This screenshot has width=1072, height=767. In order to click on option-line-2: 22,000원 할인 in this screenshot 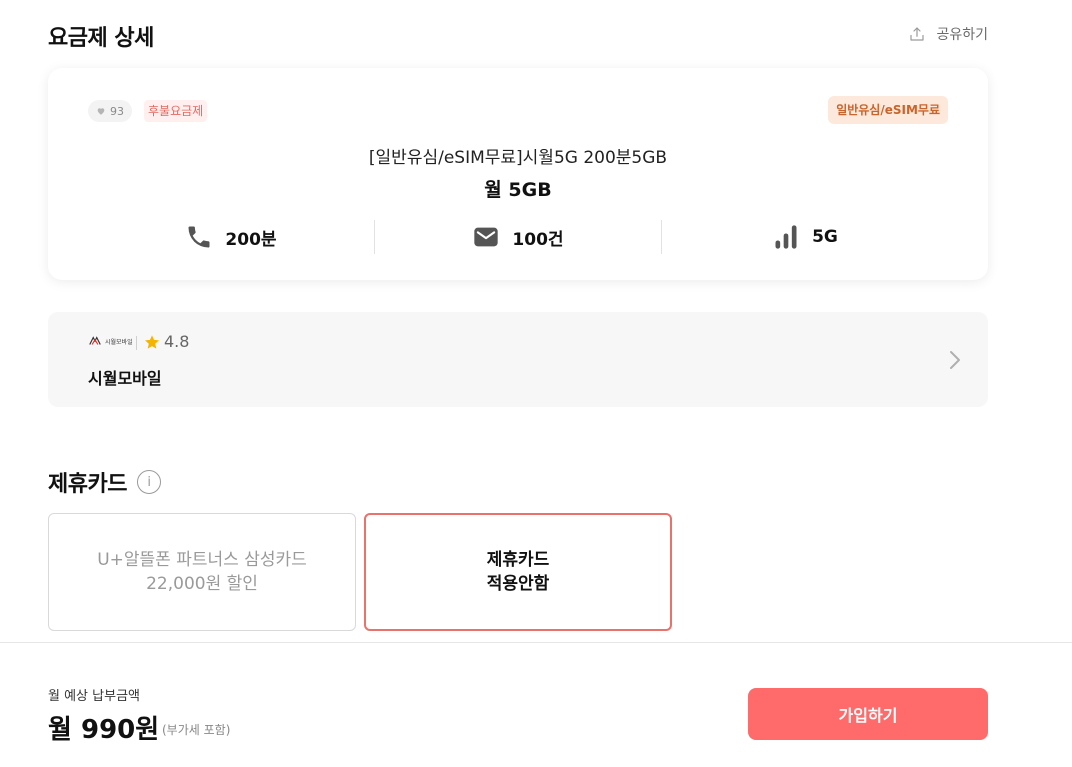, I will do `click(202, 584)`.